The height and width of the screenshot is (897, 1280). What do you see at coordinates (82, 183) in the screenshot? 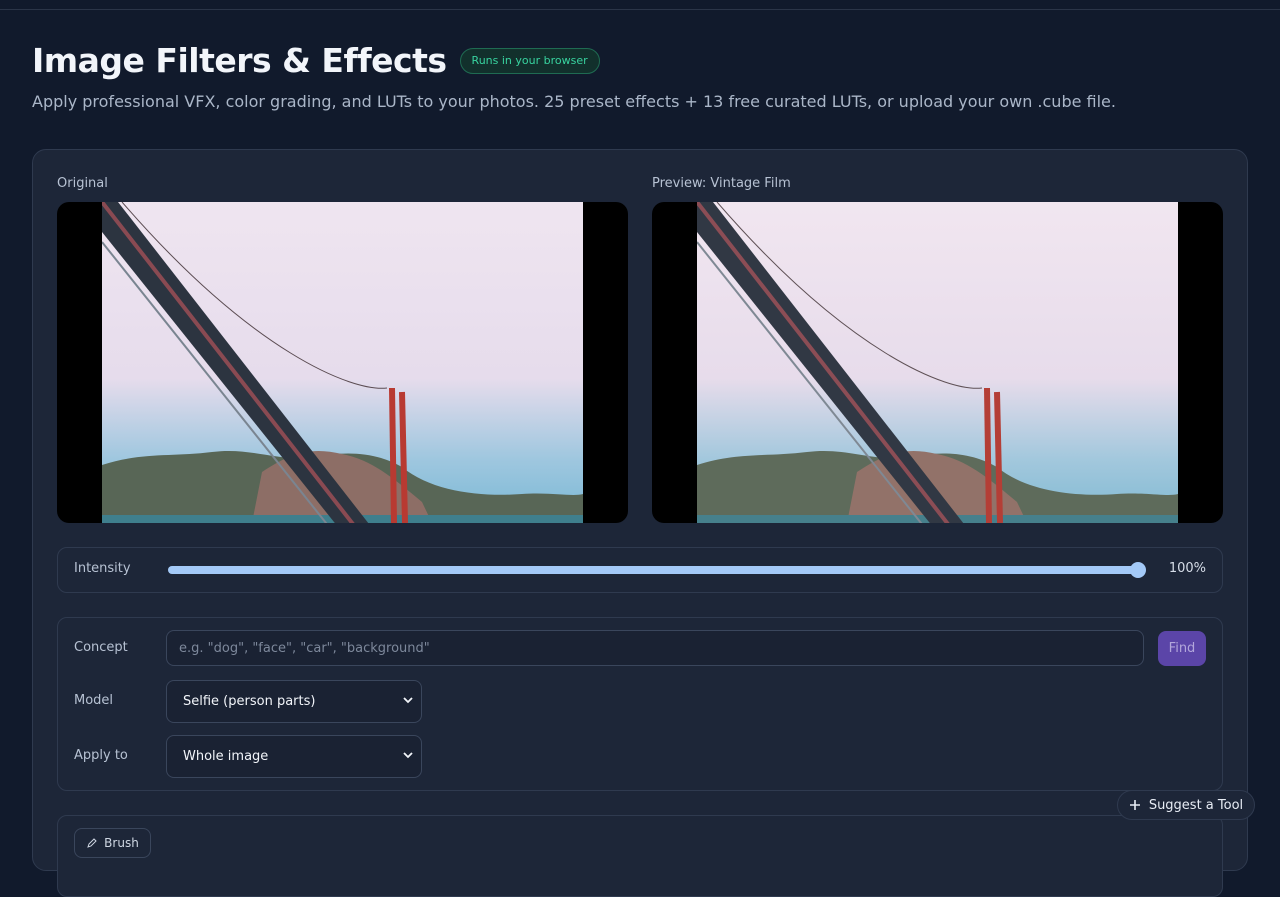
I see `original-label: Original` at bounding box center [82, 183].